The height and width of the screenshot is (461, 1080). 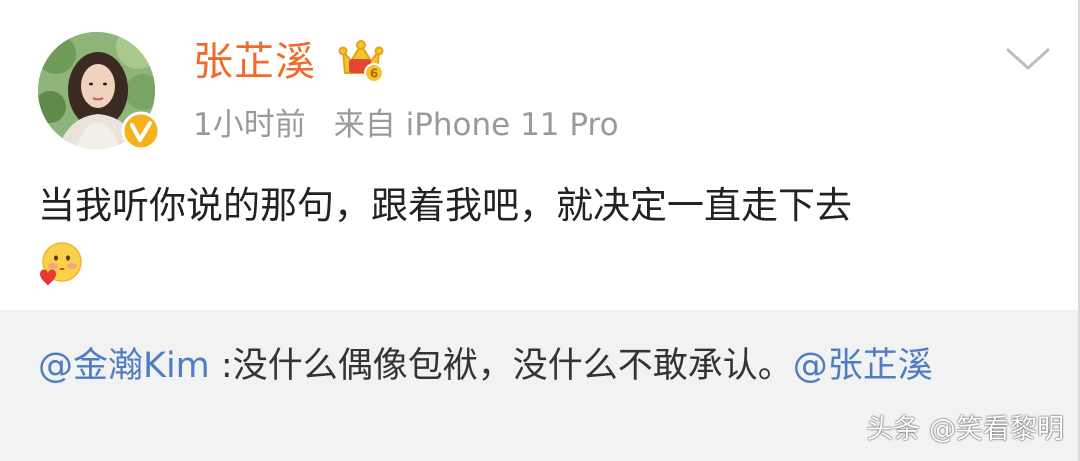 I want to click on verified-v-icon, so click(x=141, y=131).